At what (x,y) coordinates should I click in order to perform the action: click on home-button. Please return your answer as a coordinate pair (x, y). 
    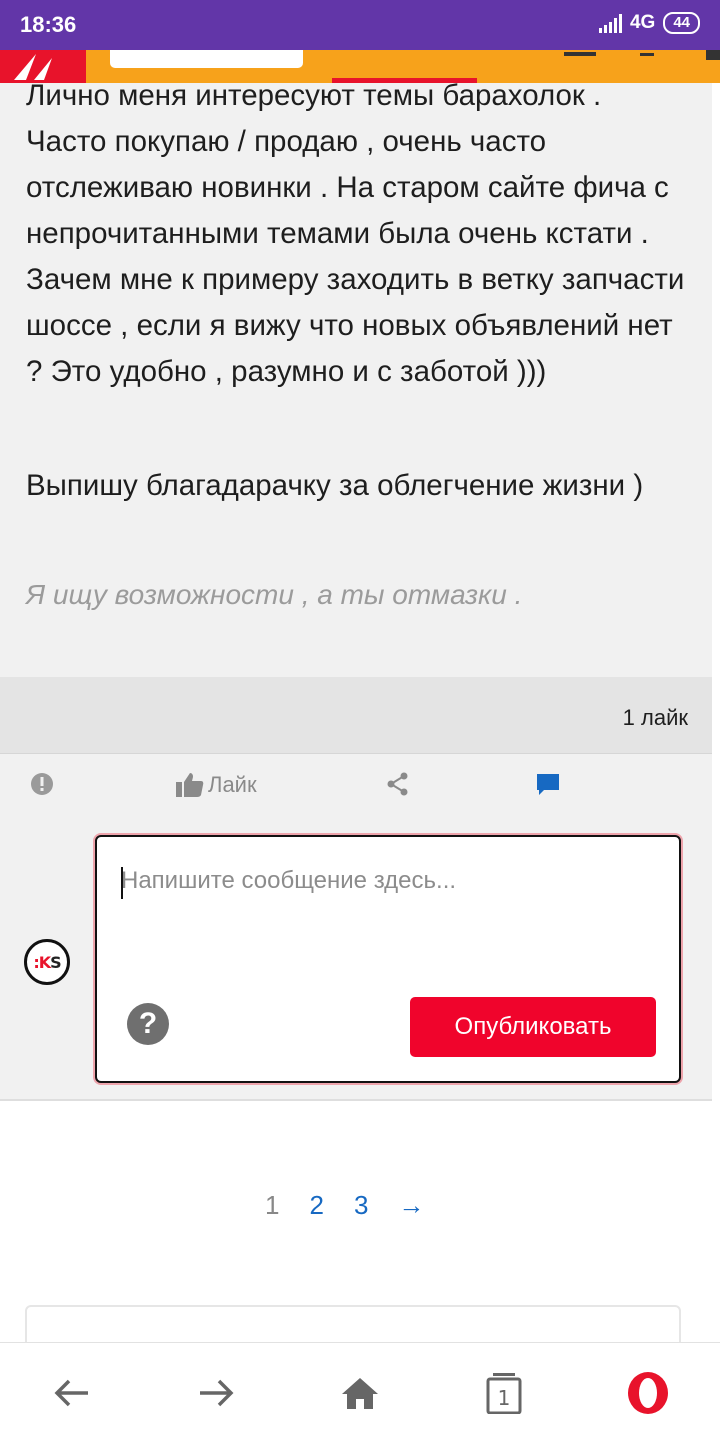
    Looking at the image, I should click on (360, 1393).